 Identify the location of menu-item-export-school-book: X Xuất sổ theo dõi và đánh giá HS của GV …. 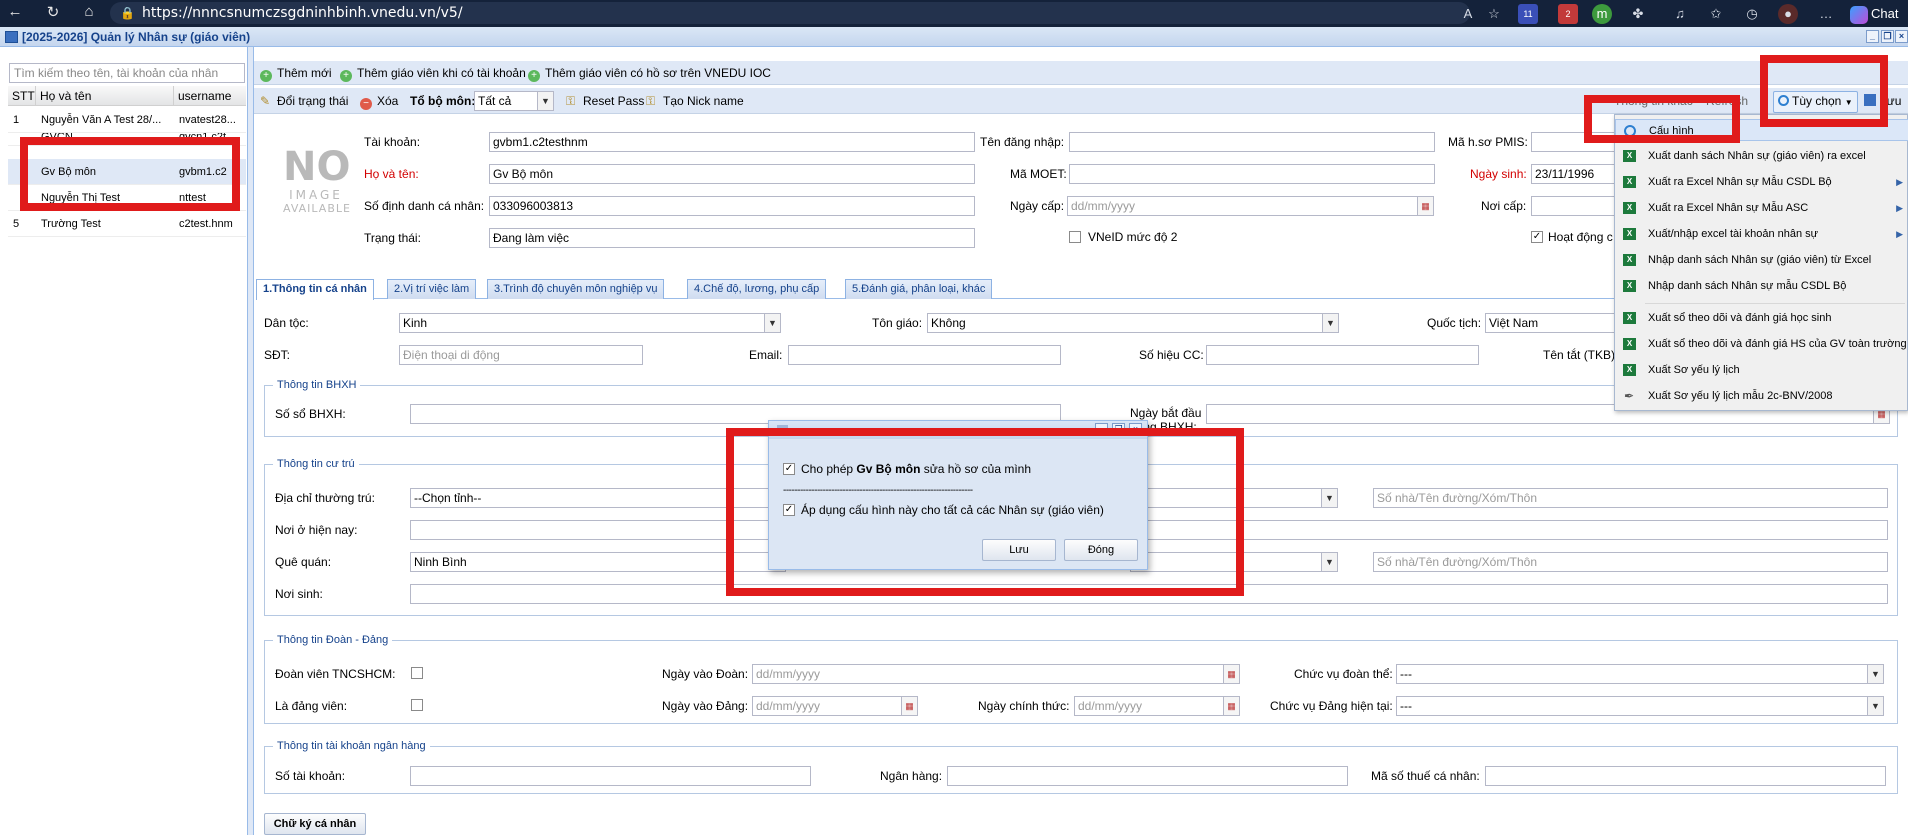
(1761, 344).